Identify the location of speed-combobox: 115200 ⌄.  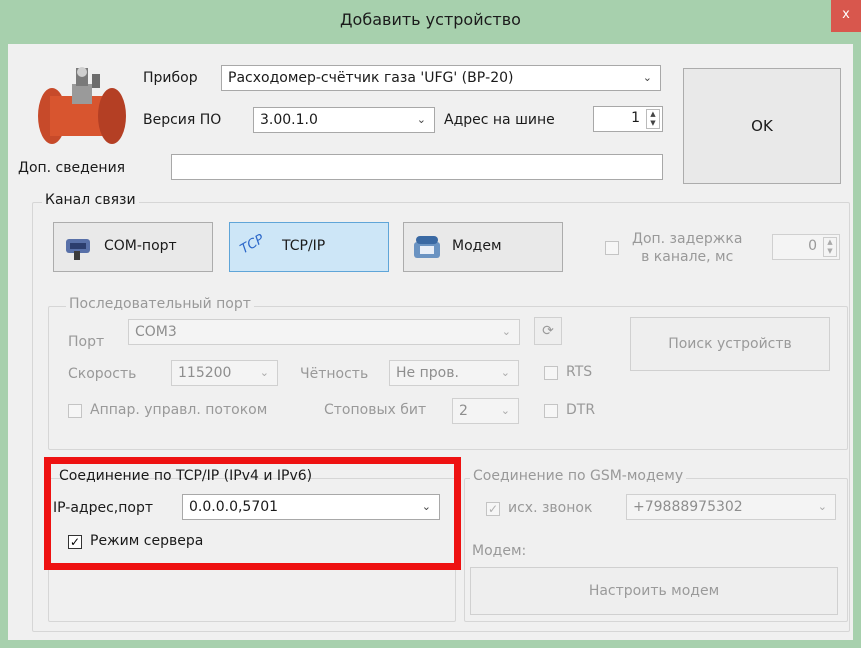
(224, 373).